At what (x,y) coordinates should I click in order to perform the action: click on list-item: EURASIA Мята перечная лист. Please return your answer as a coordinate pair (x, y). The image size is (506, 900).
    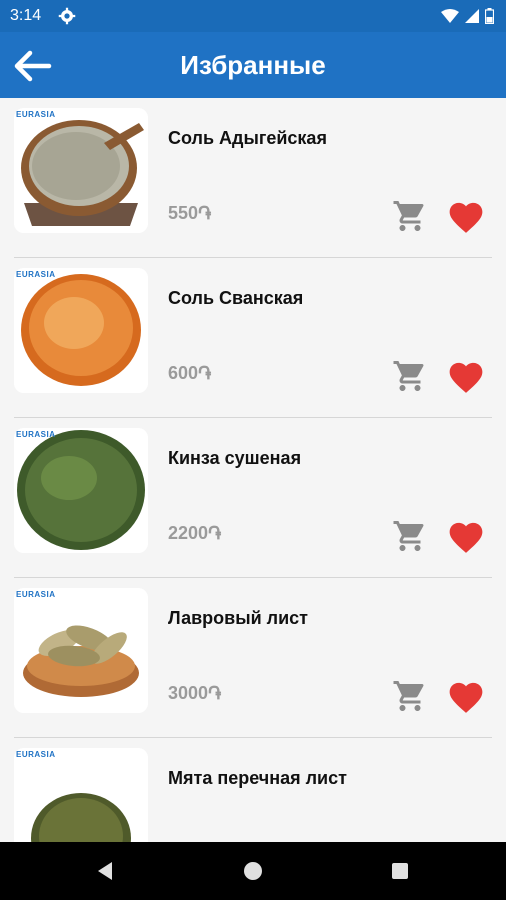
    Looking at the image, I should click on (253, 790).